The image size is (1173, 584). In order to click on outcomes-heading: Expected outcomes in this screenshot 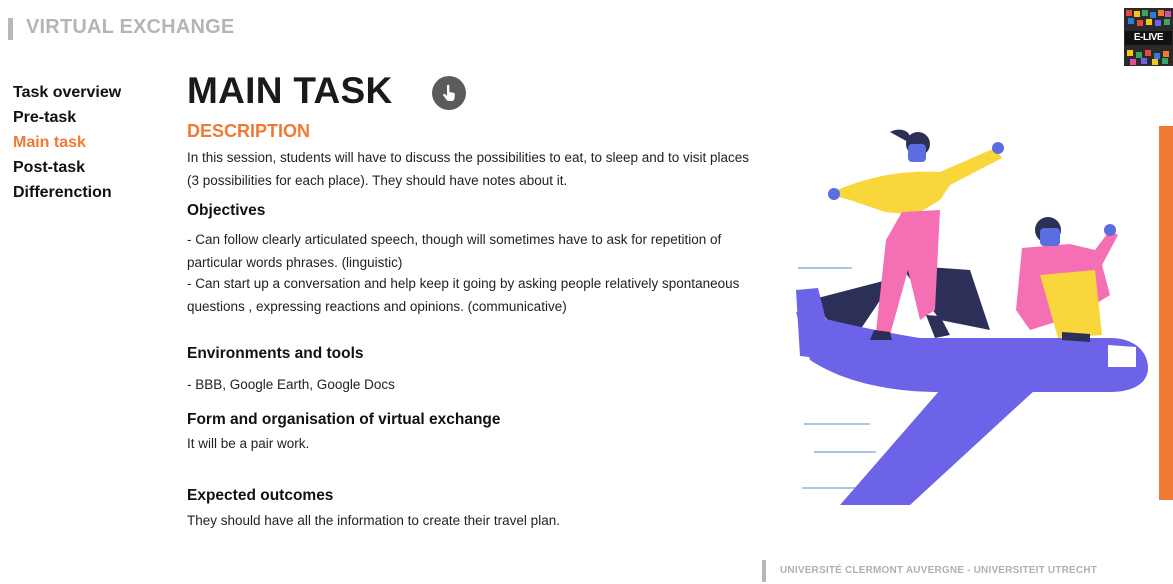, I will do `click(260, 495)`.